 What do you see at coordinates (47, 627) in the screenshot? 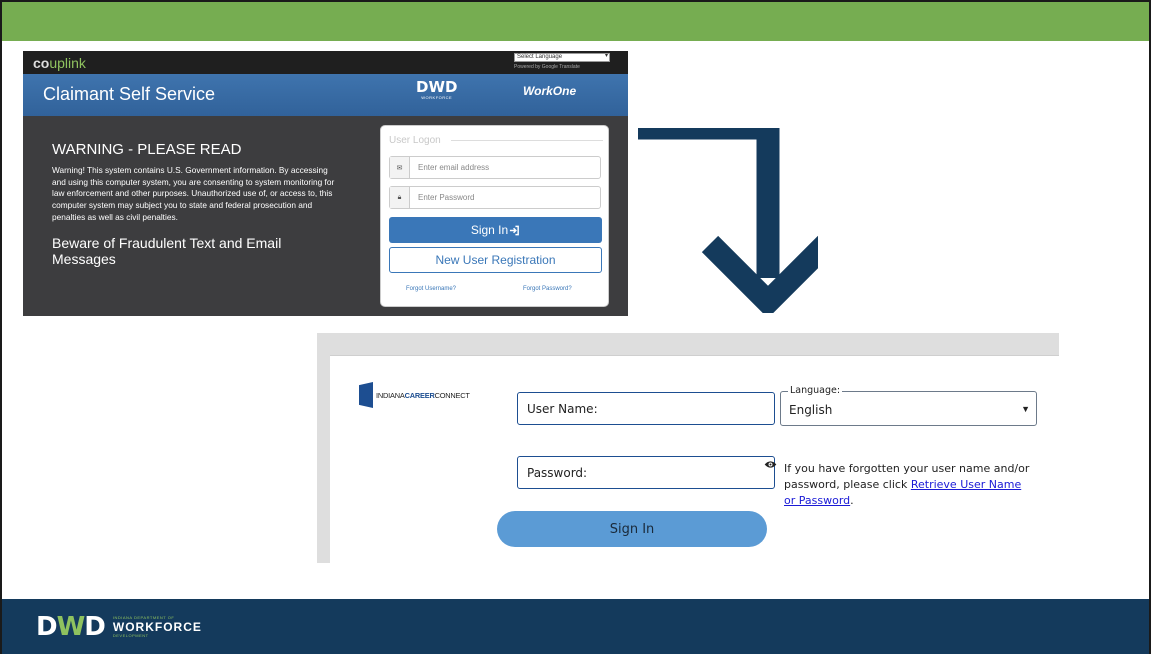
I see `dwd-letter-d: D` at bounding box center [47, 627].